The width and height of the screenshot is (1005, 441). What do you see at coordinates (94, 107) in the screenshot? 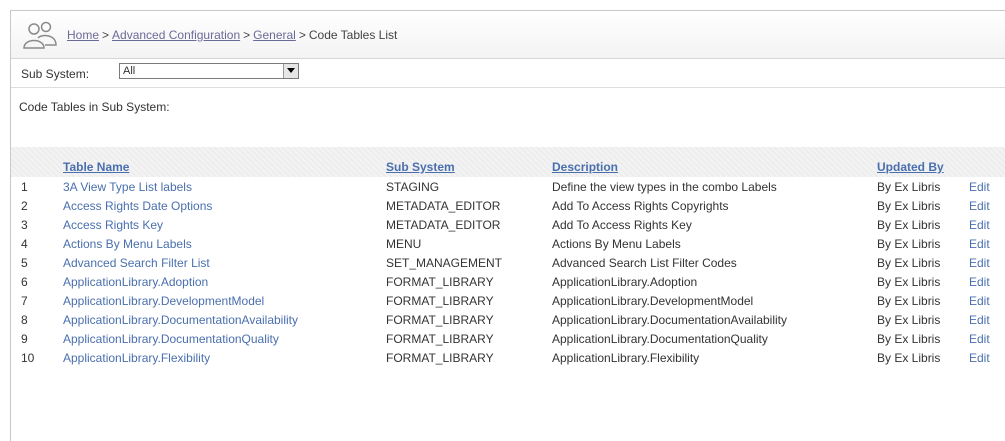
I see `section-label-text: Code Tables in Sub System:` at bounding box center [94, 107].